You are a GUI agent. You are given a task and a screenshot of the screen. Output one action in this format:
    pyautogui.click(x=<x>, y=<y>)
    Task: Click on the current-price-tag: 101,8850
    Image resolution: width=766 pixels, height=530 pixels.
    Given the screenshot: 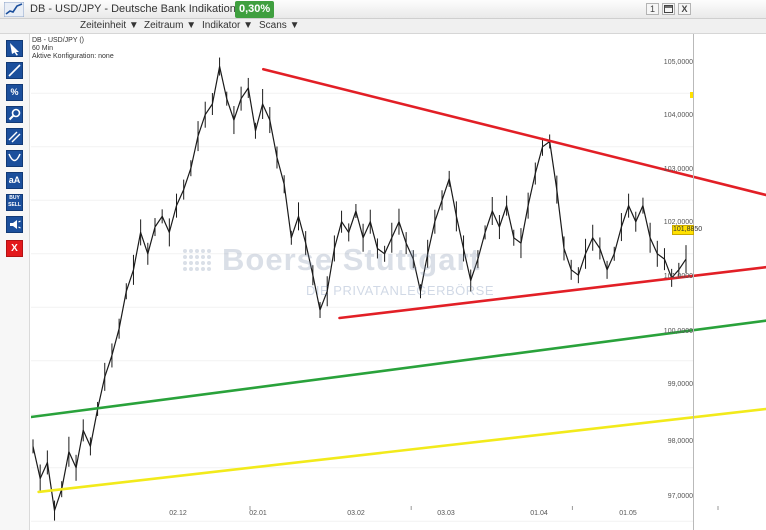 What is the action you would take?
    pyautogui.click(x=687, y=230)
    